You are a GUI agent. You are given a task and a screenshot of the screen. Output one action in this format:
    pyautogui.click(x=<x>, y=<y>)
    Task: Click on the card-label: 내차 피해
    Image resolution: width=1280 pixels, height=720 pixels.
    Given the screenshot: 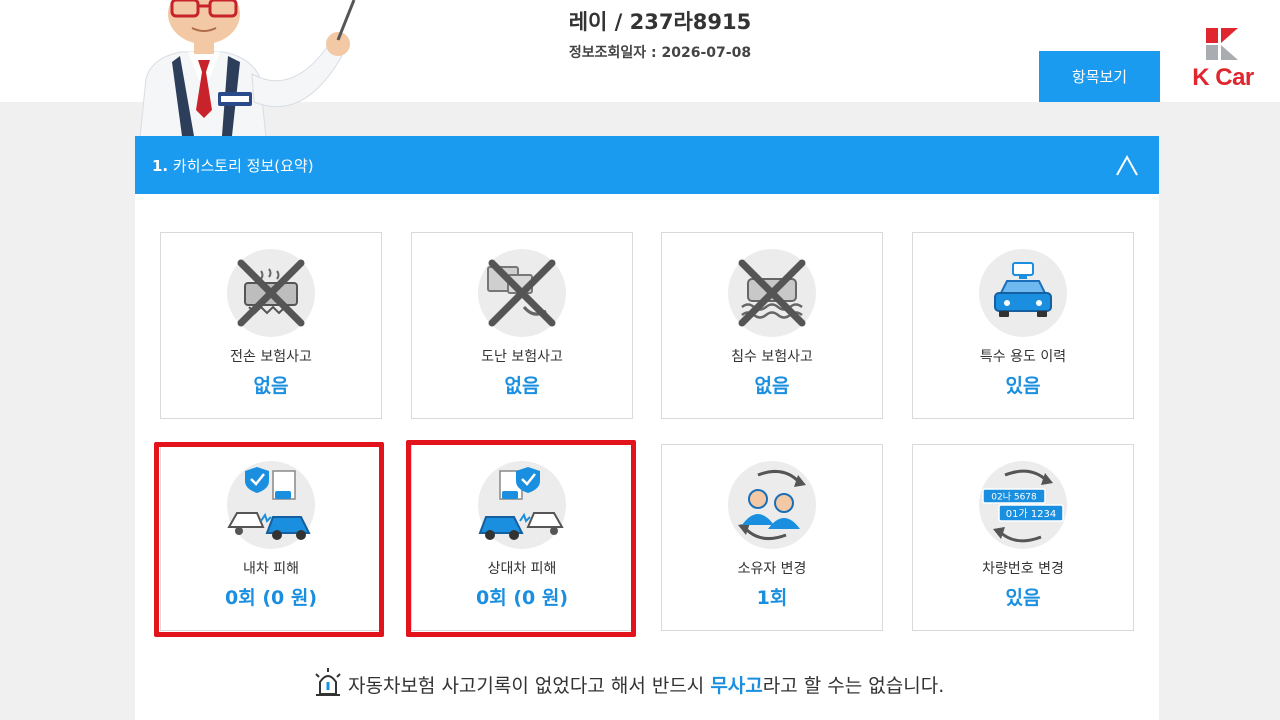 What is the action you would take?
    pyautogui.click(x=271, y=569)
    